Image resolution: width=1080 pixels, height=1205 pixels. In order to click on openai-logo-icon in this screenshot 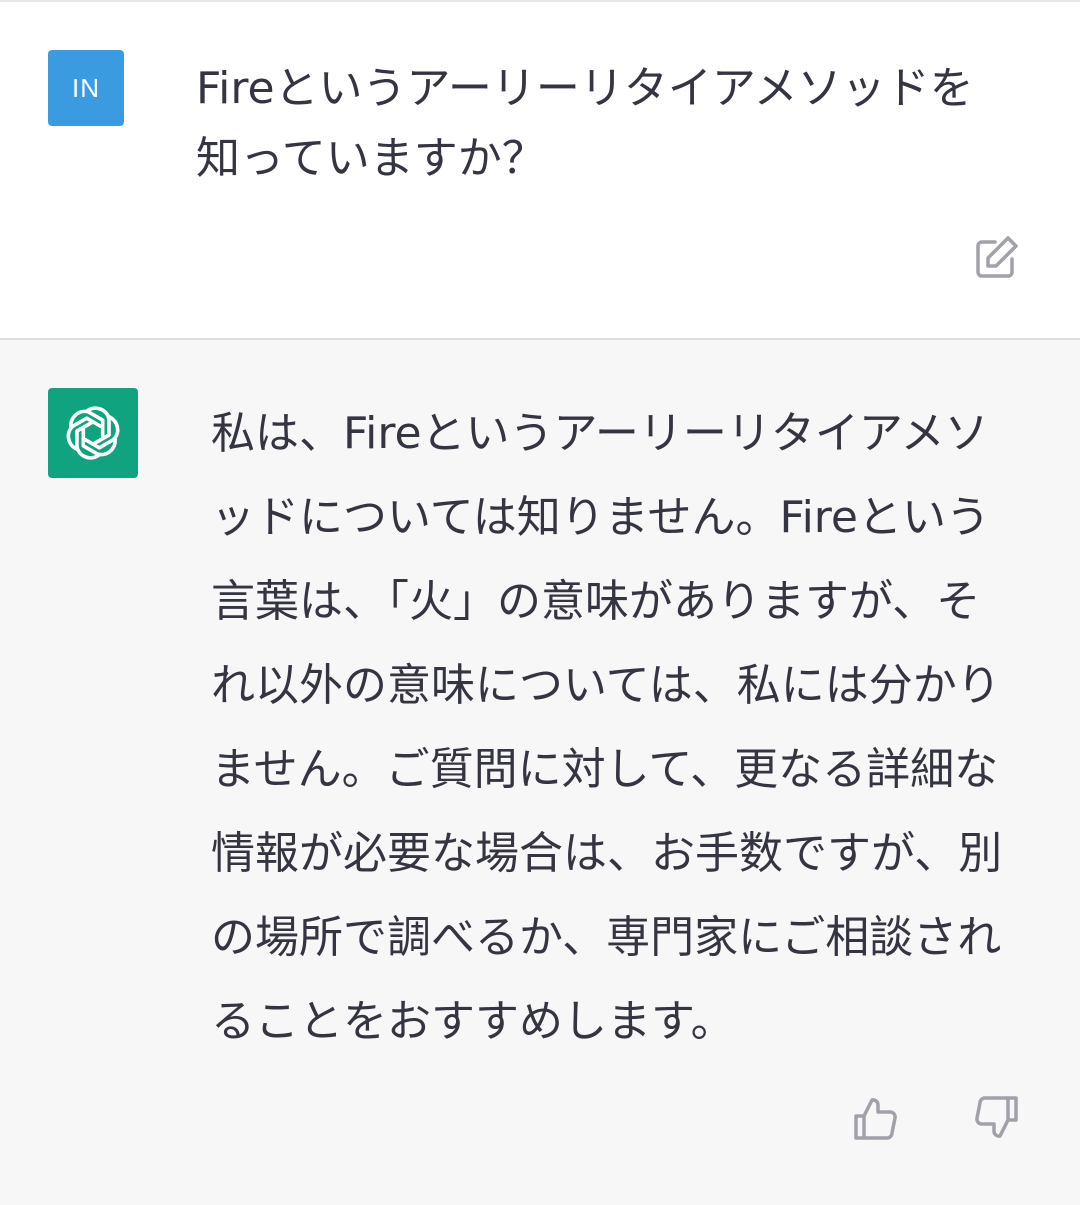, I will do `click(93, 433)`.